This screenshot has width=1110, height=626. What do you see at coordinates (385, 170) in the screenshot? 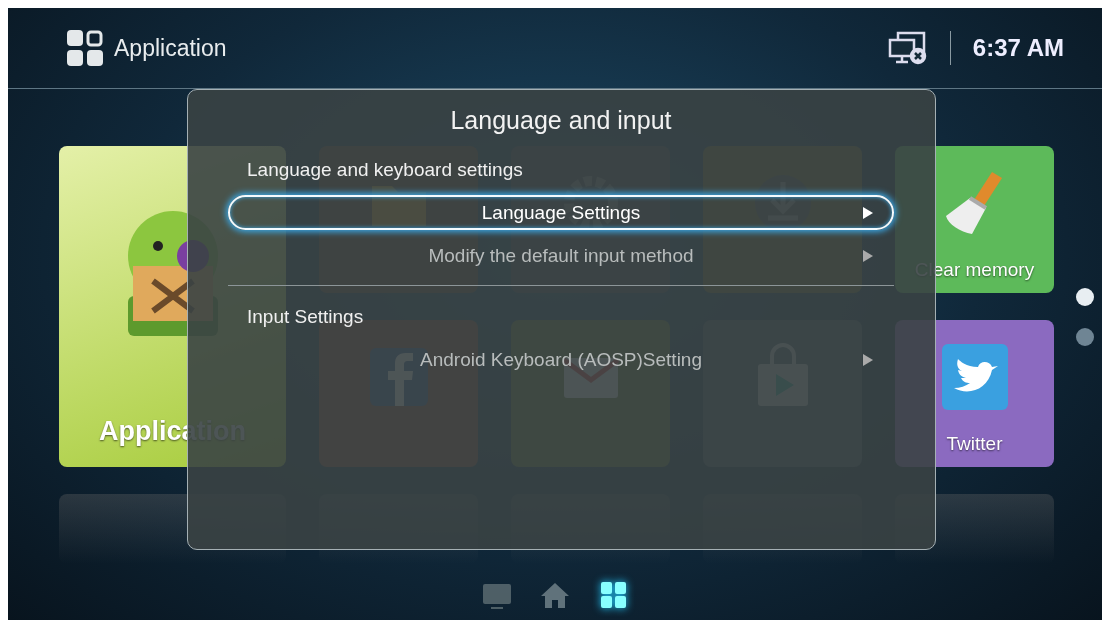
I see `section-heading: Language and keyboard settings` at bounding box center [385, 170].